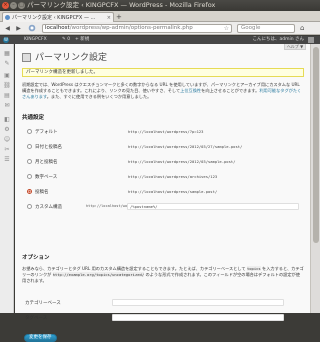 The height and width of the screenshot is (342, 320). Describe the element at coordinates (7, 85) in the screenshot. I see `links-icon: ⛓` at that location.